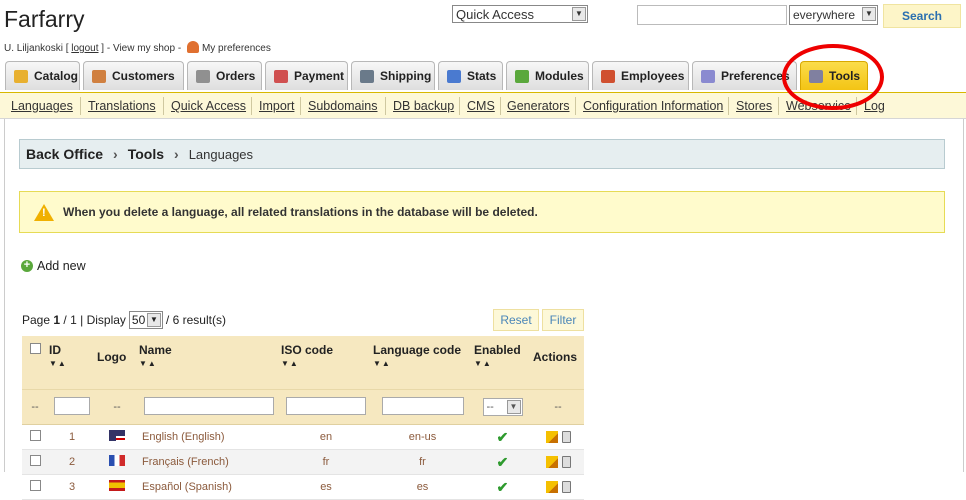 The width and height of the screenshot is (966, 500). What do you see at coordinates (640, 75) in the screenshot?
I see `tab-employees: Employees` at bounding box center [640, 75].